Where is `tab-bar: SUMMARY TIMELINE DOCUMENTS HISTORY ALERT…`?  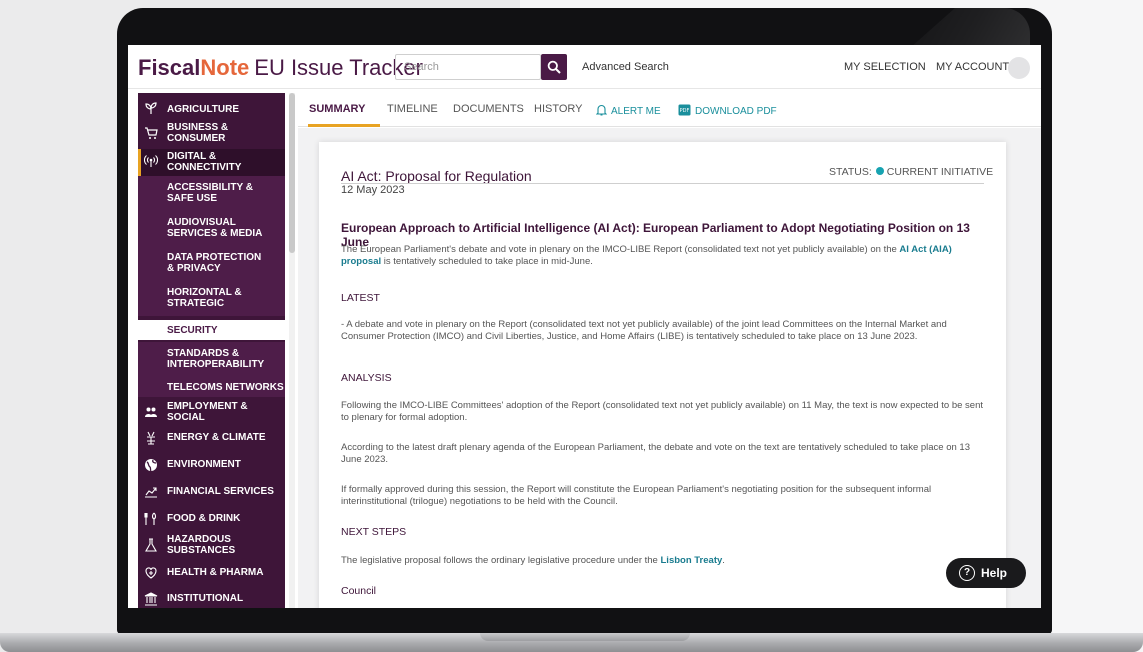
tab-bar: SUMMARY TIMELINE DOCUMENTS HISTORY ALERT… is located at coordinates (669, 110).